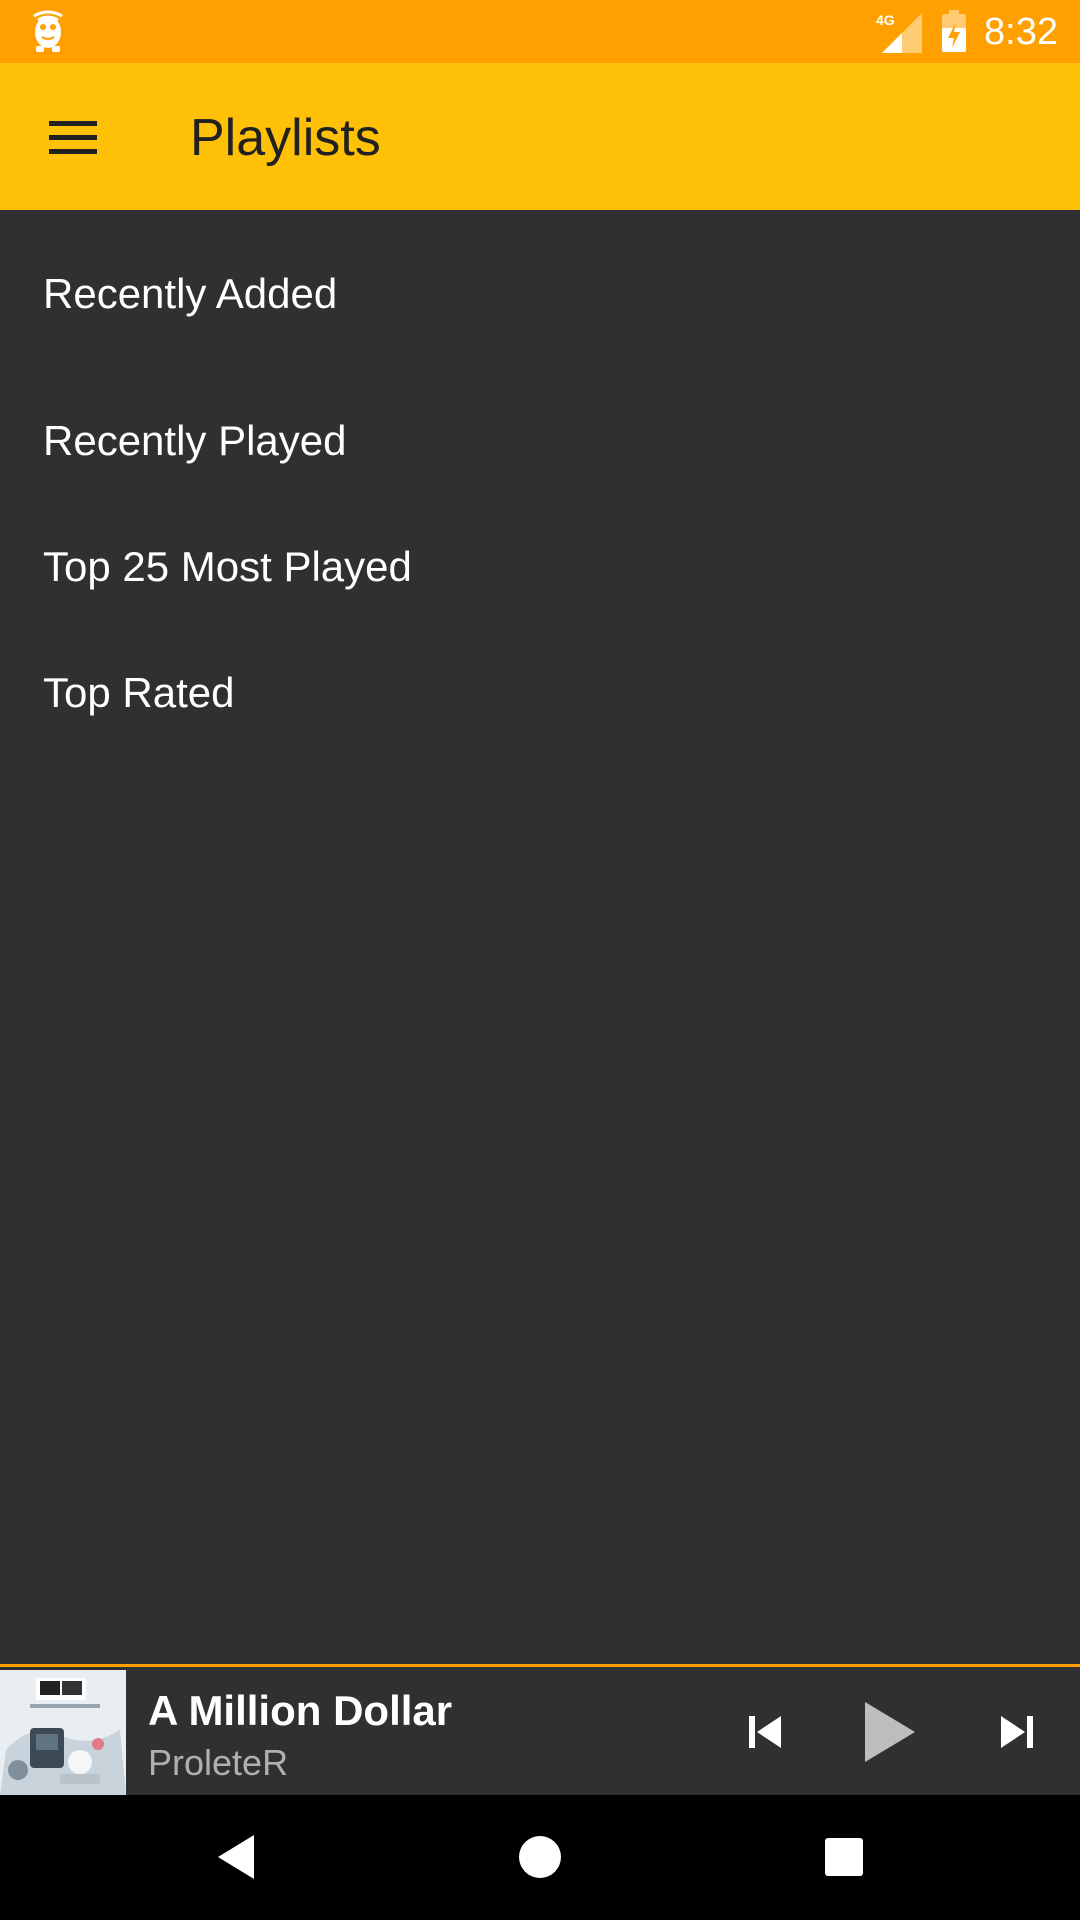 This screenshot has width=1080, height=1920. Describe the element at coordinates (48, 31) in the screenshot. I see `app-notification-icon` at that location.